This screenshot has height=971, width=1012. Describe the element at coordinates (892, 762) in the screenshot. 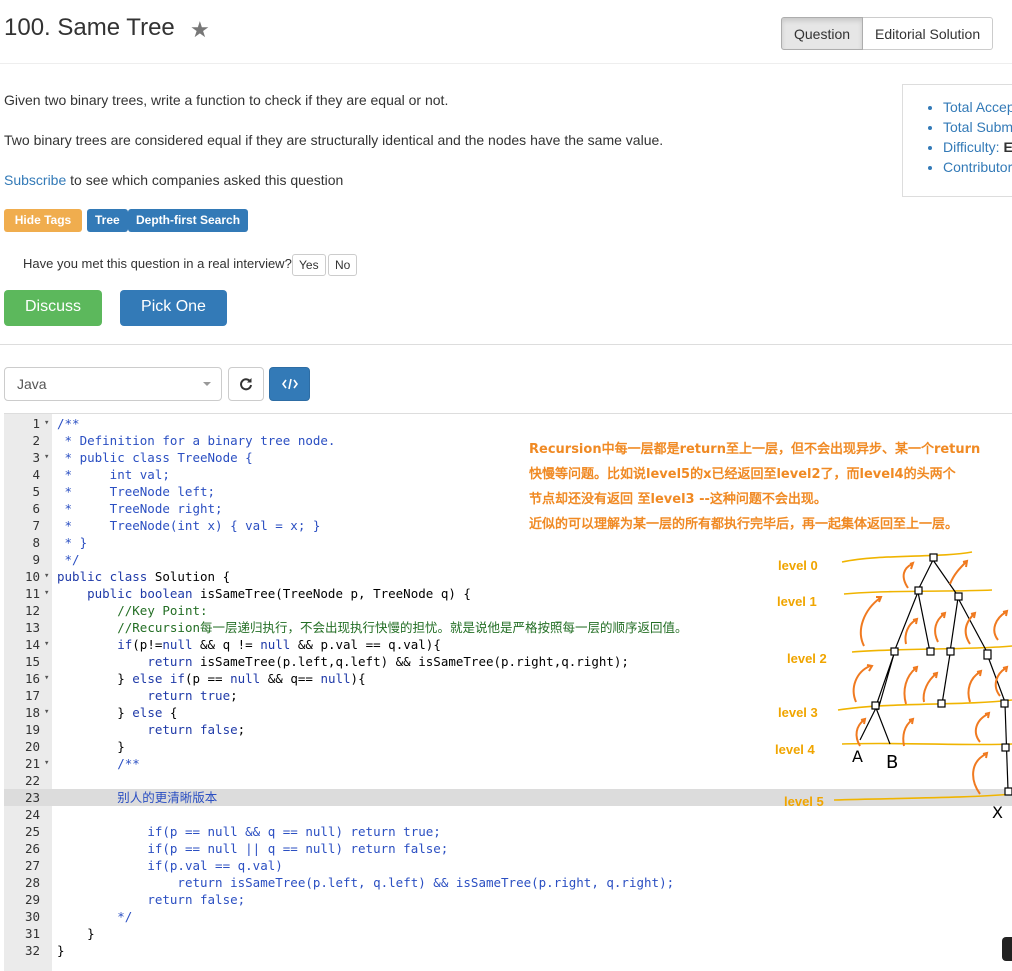

I see `tree-label-b: B` at that location.